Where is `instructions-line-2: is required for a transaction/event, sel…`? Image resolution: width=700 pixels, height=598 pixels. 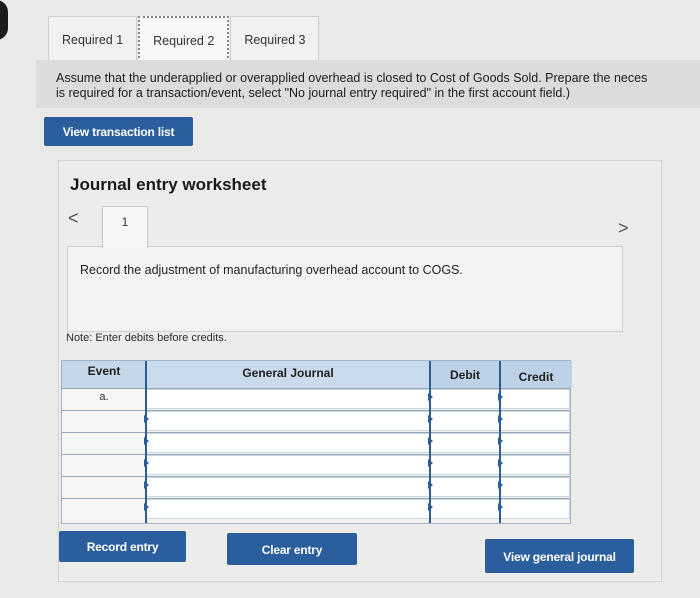 instructions-line-2: is required for a transaction/event, sel… is located at coordinates (313, 93).